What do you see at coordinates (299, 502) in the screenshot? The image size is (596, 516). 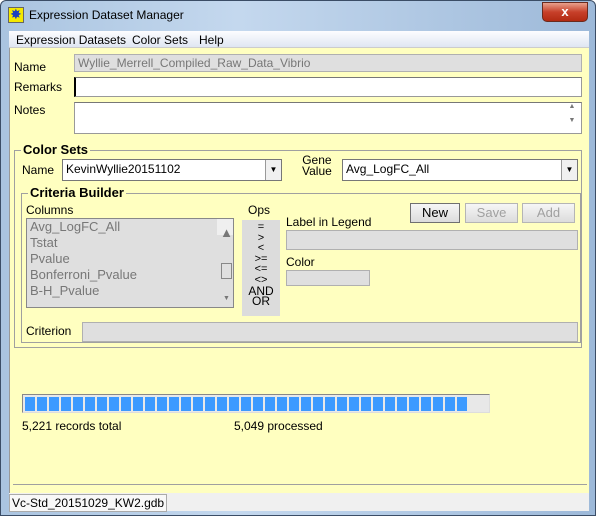 I see `status-bar: Vc-Std_20151029_KW2.gdb` at bounding box center [299, 502].